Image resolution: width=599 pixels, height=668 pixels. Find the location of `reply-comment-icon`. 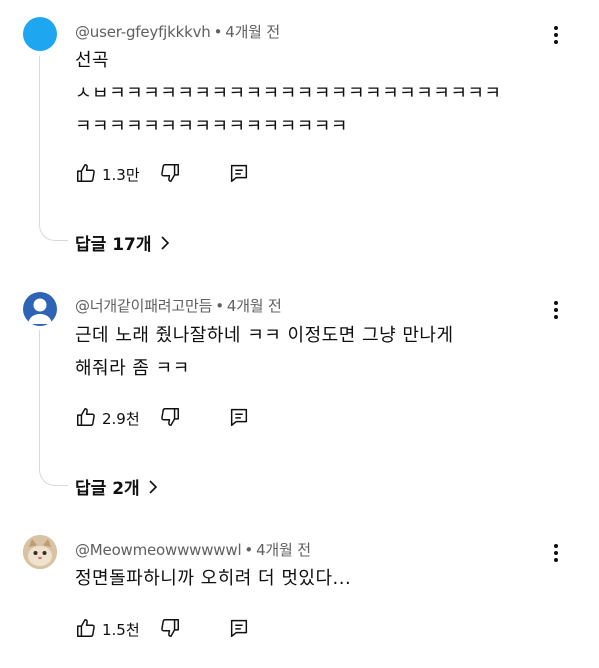

reply-comment-icon is located at coordinates (239, 628).